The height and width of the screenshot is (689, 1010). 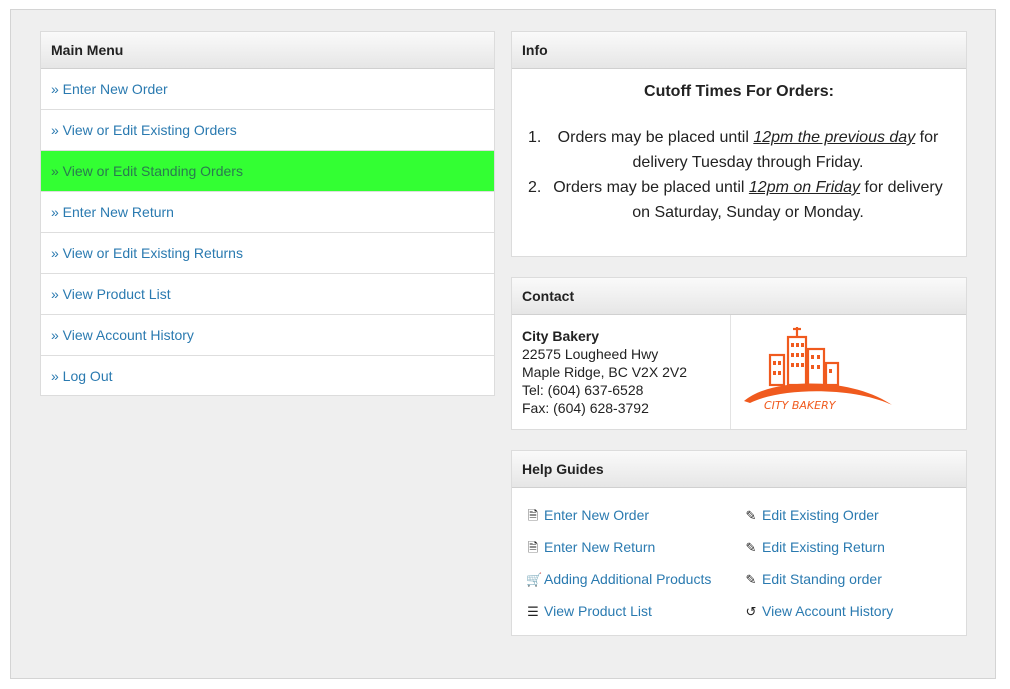 I want to click on help-link-edit-standing-order: ✎ Edit Standing order, so click(x=813, y=579).